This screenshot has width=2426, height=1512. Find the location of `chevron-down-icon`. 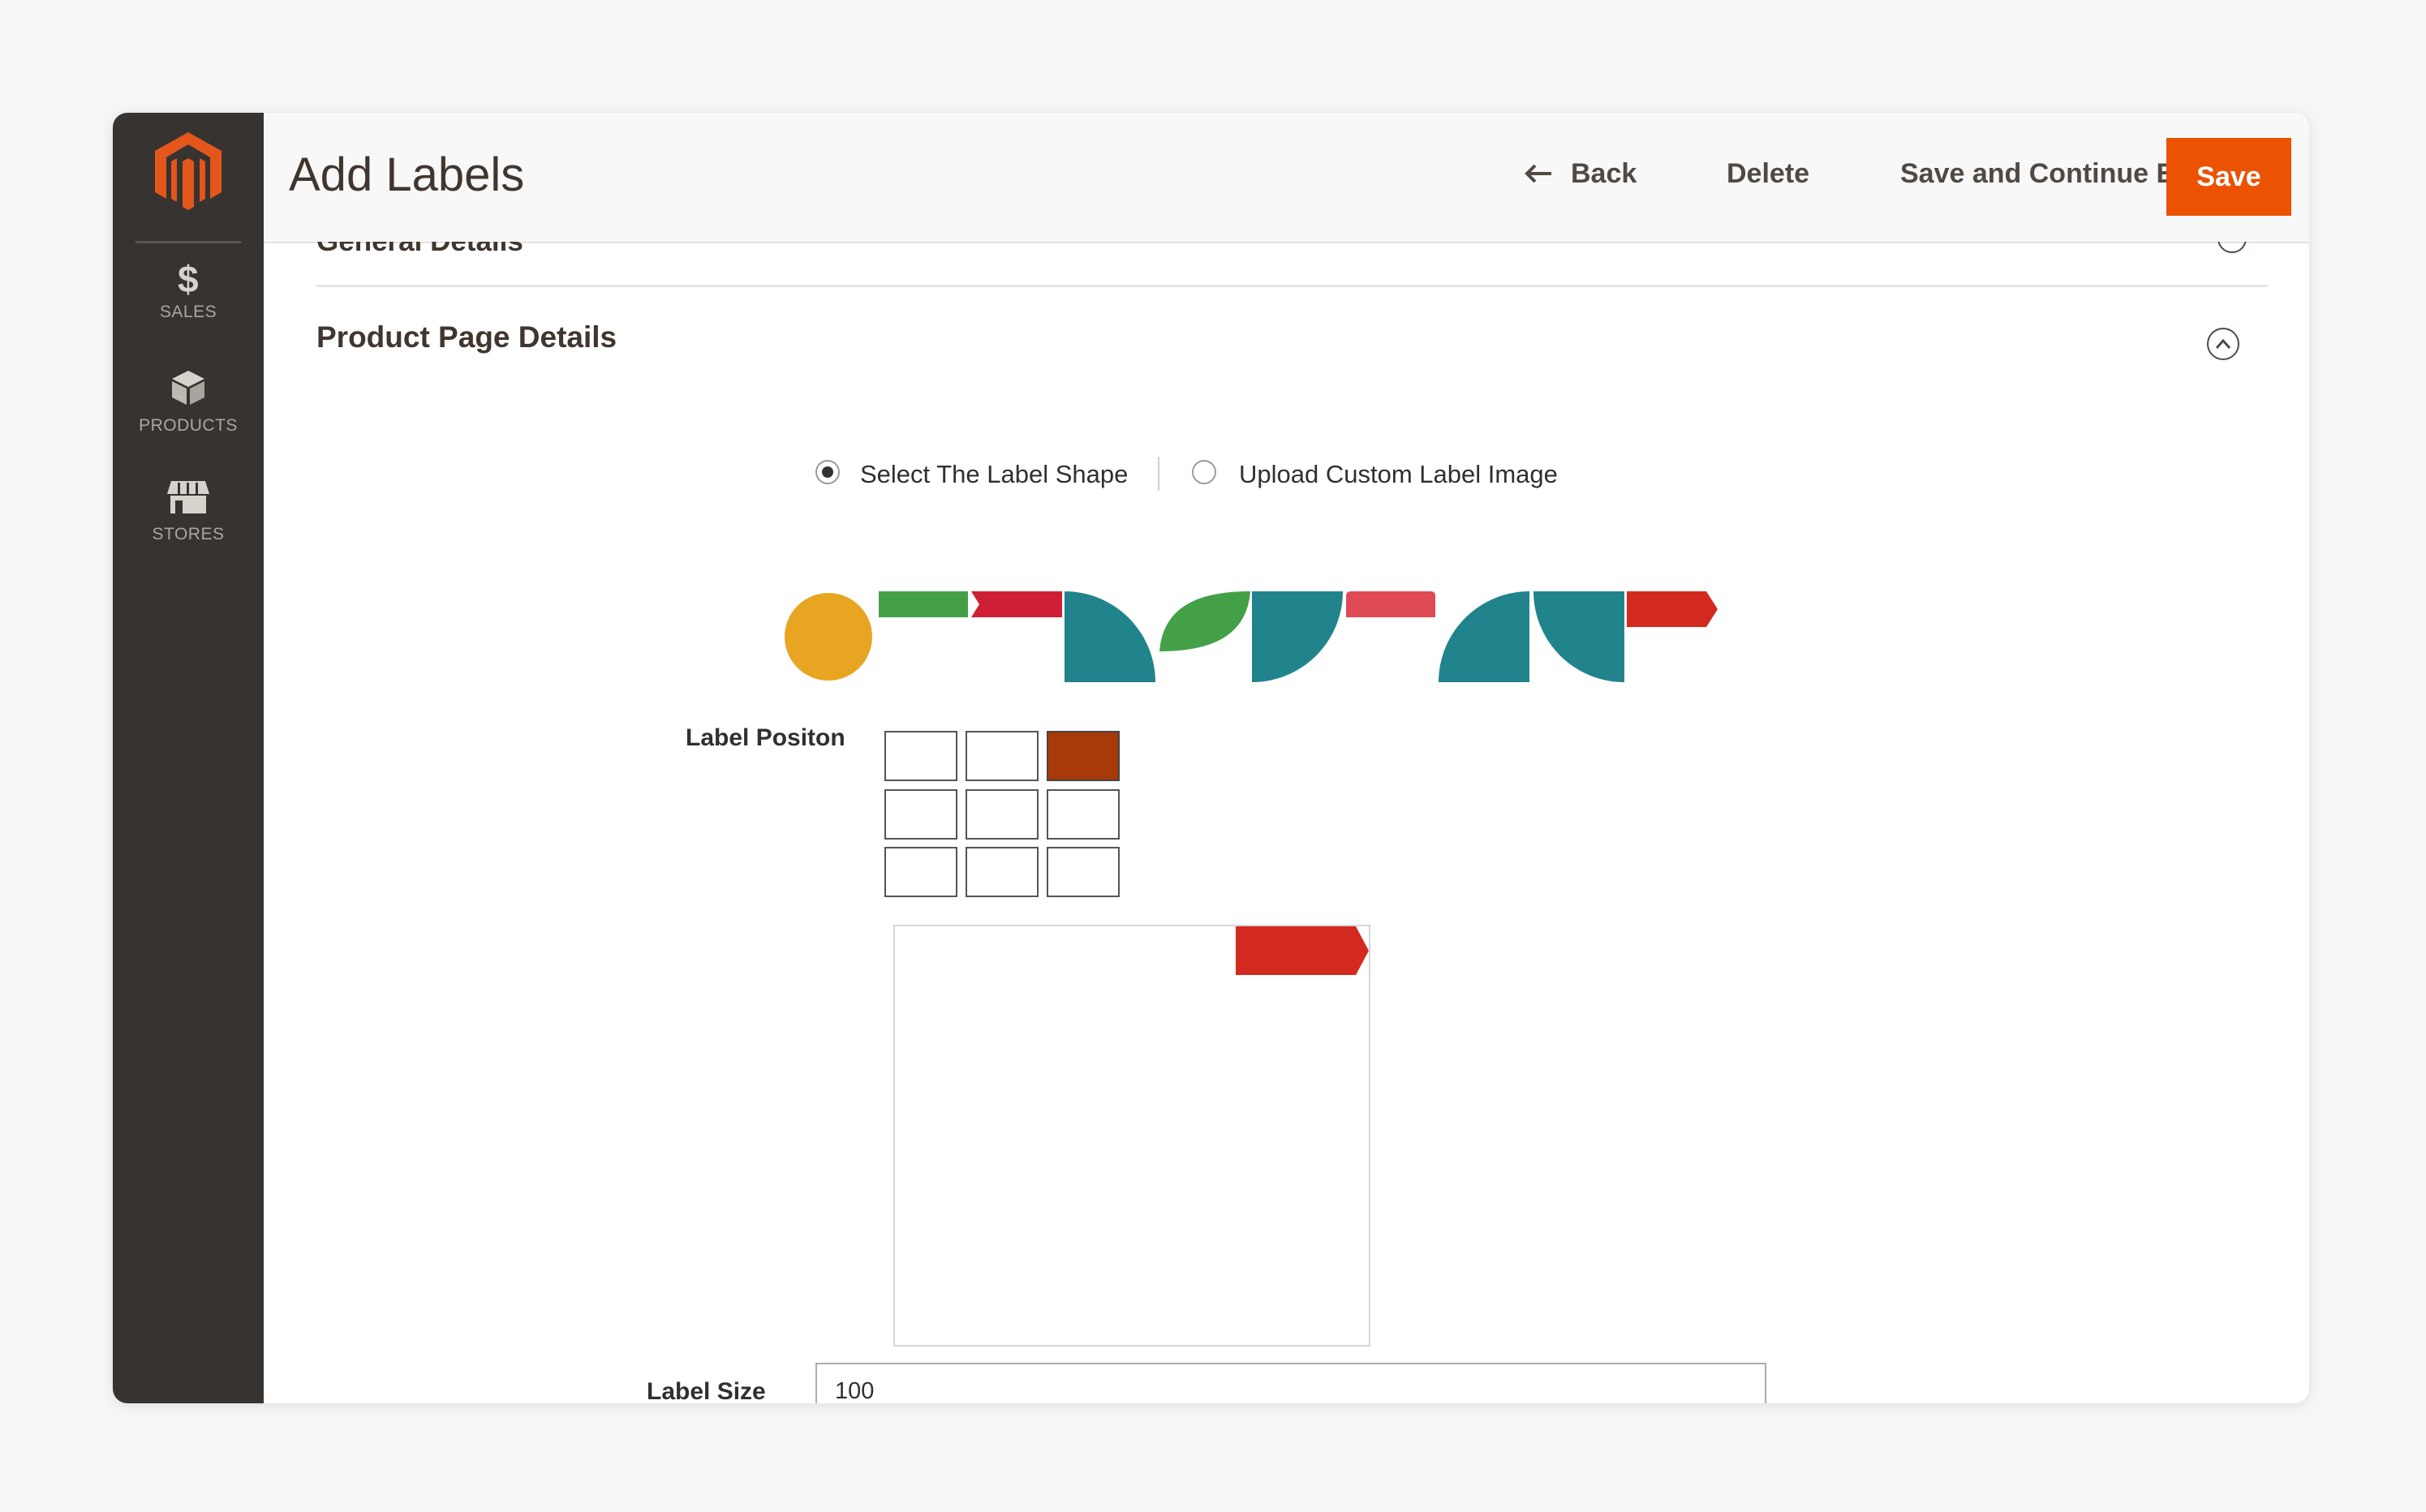

chevron-down-icon is located at coordinates (2232, 247).